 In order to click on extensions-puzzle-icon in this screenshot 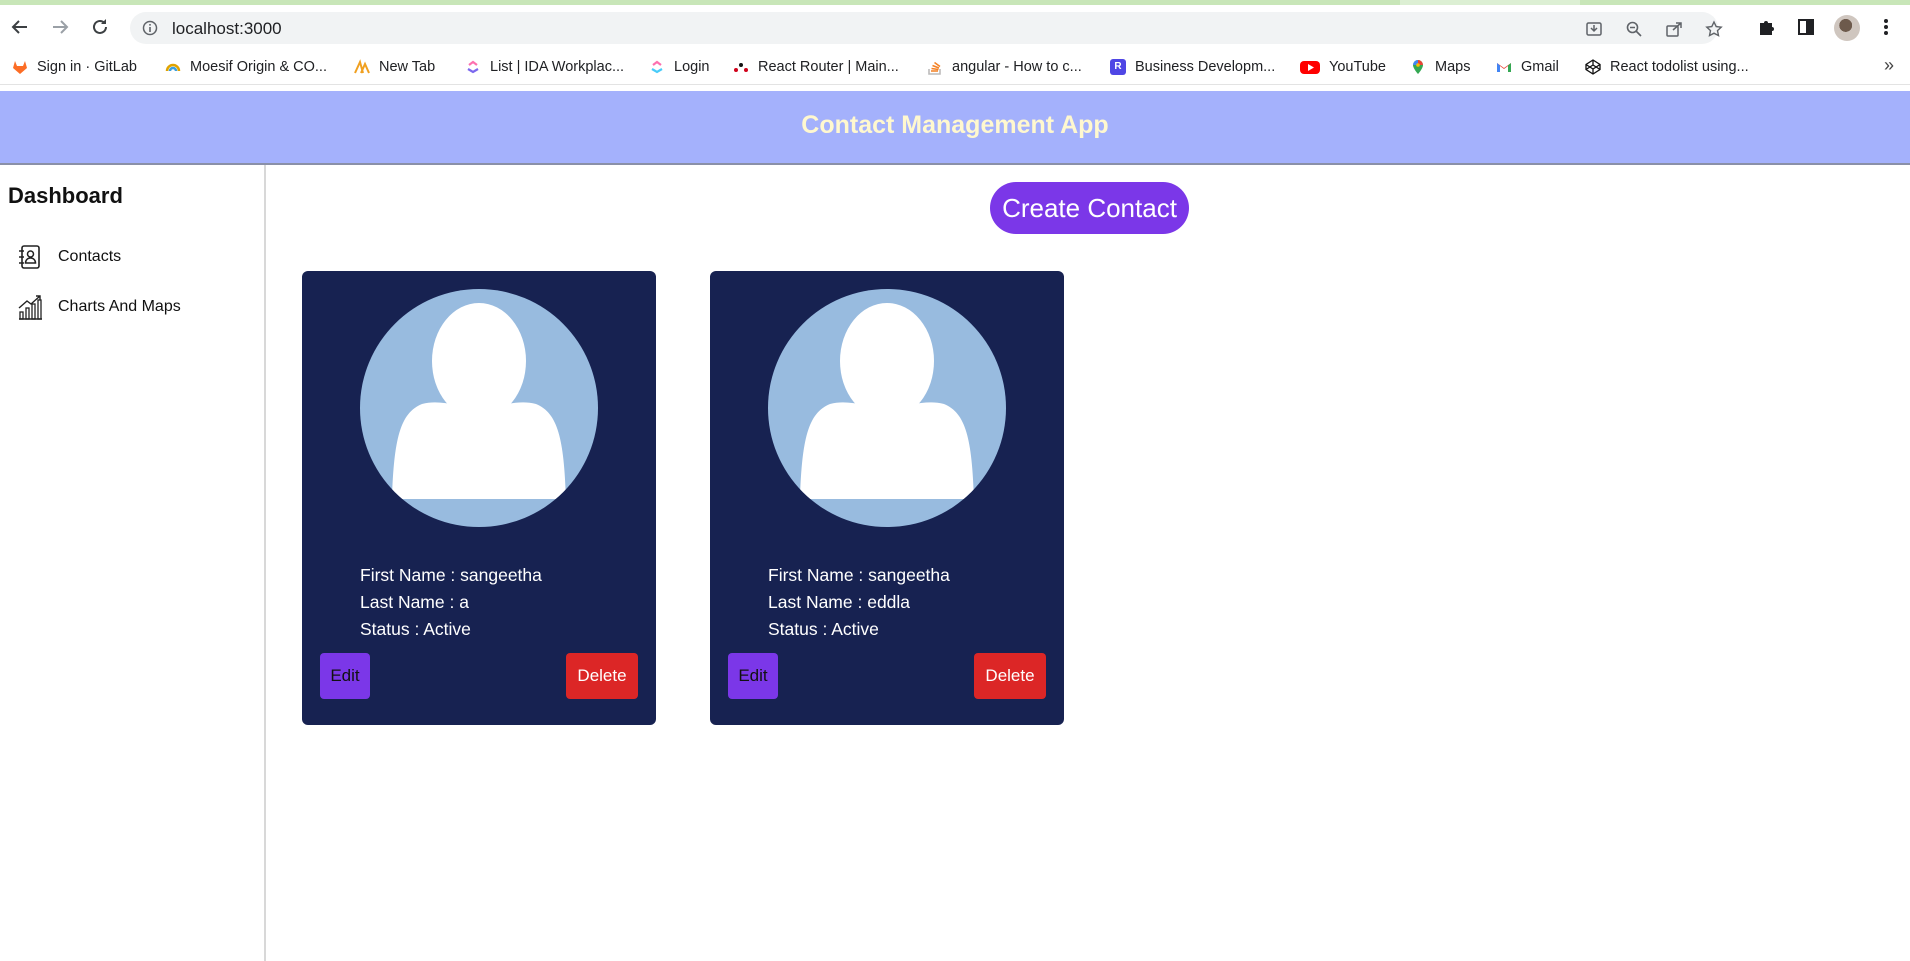, I will do `click(1766, 27)`.